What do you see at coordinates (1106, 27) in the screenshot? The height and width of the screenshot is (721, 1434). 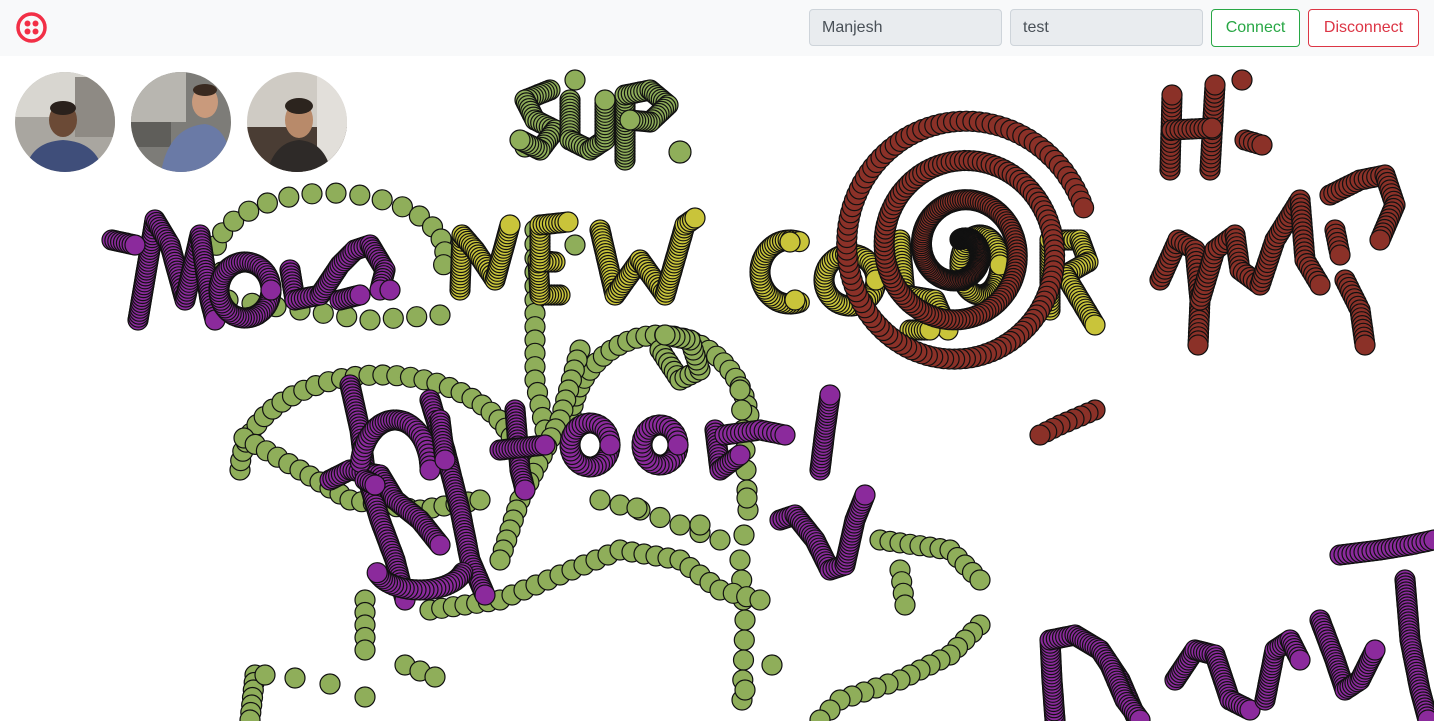 I see `room-input` at bounding box center [1106, 27].